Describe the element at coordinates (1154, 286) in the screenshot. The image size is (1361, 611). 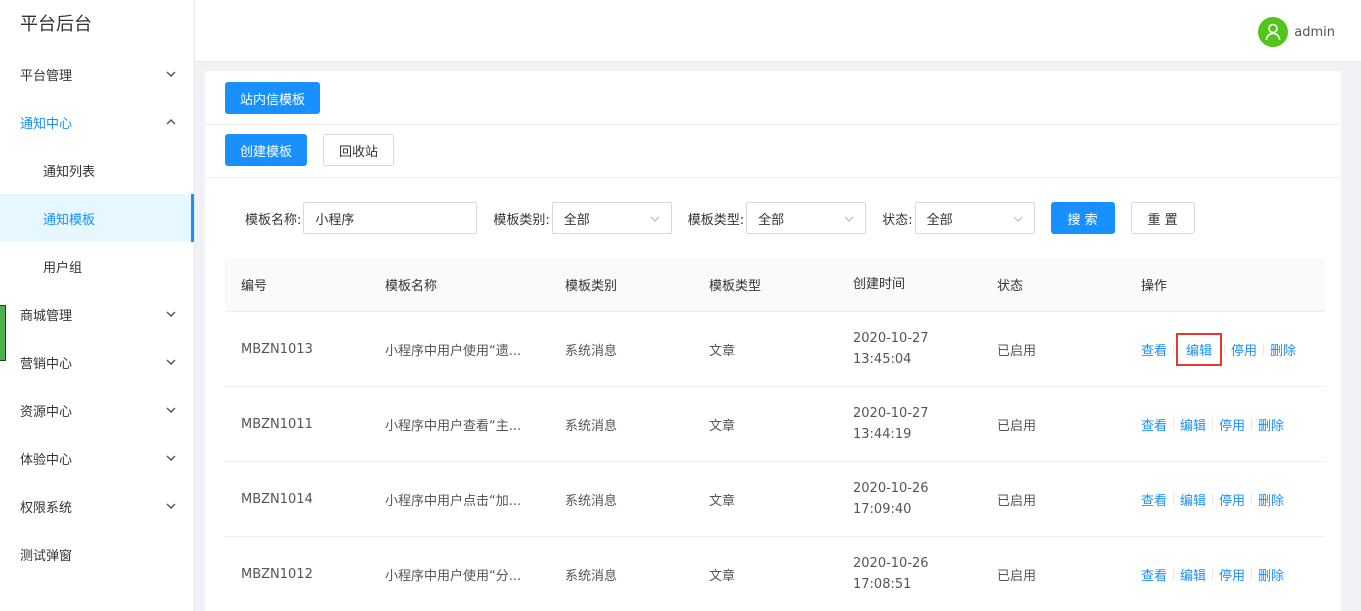
I see `column-header-actions: 操作` at that location.